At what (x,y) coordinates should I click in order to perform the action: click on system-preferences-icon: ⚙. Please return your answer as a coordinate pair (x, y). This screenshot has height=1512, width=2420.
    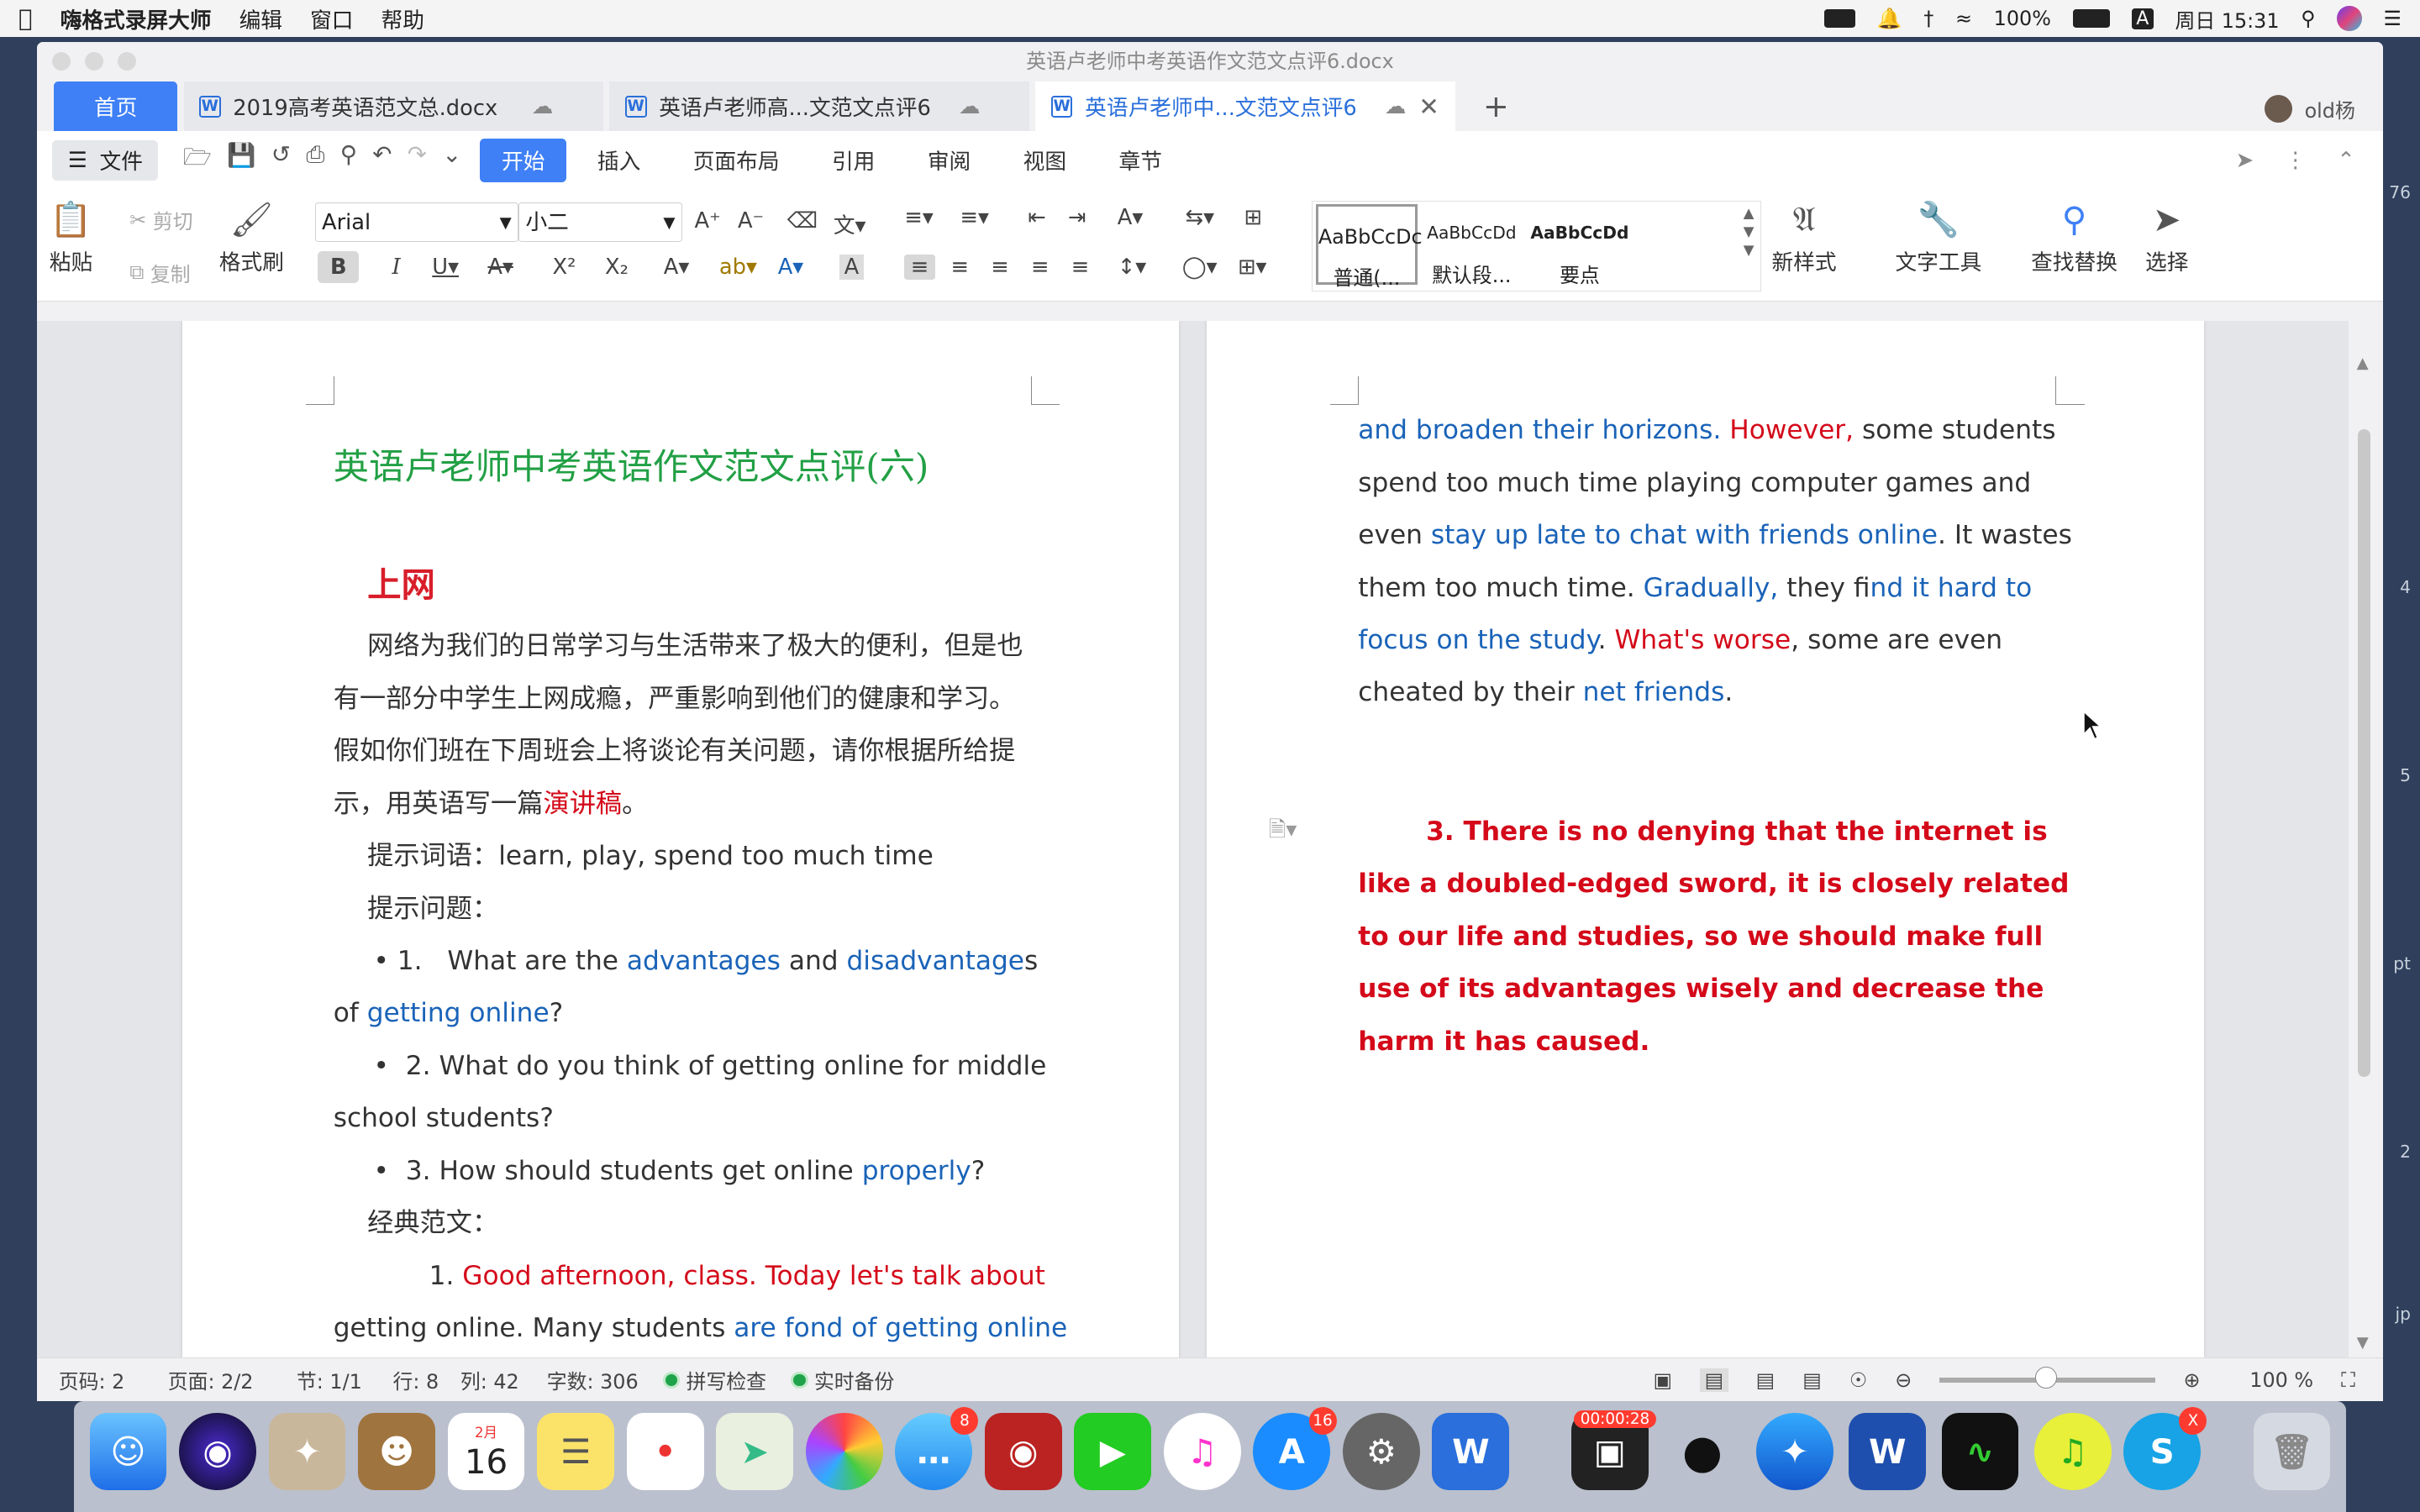
    Looking at the image, I should click on (1381, 1452).